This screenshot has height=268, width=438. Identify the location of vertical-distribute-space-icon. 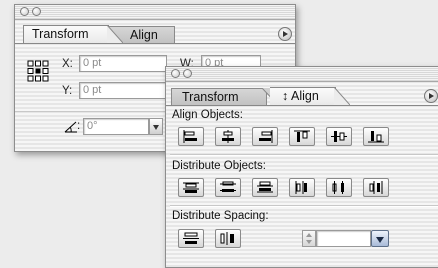
(191, 238).